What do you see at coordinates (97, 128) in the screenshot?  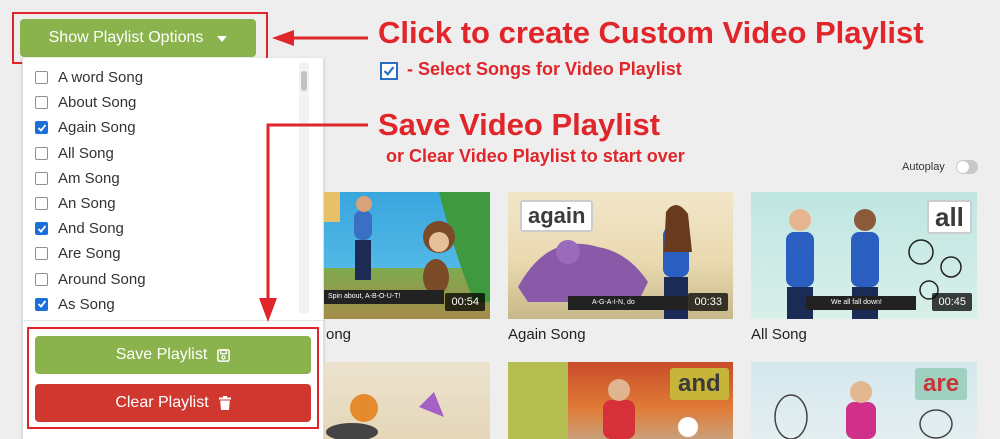 I see `song-label: Again Song` at bounding box center [97, 128].